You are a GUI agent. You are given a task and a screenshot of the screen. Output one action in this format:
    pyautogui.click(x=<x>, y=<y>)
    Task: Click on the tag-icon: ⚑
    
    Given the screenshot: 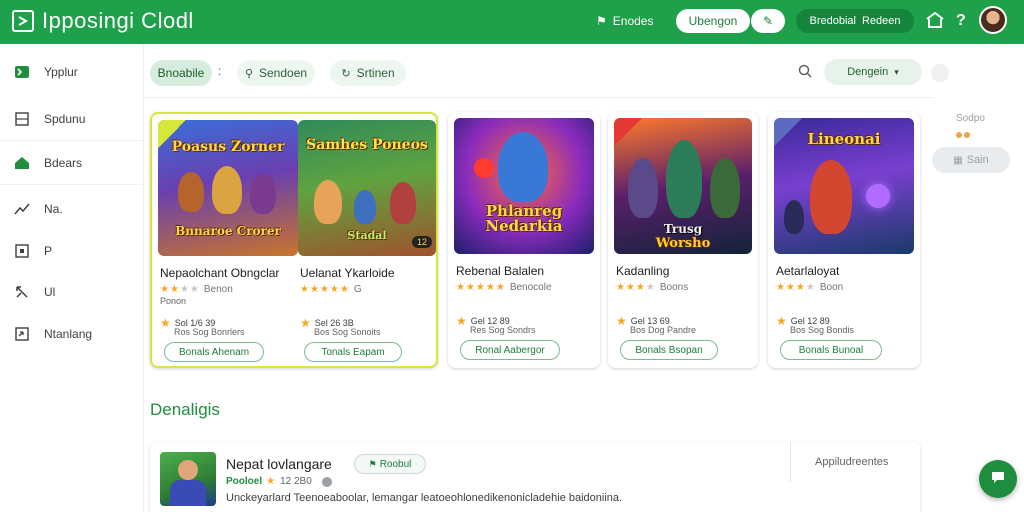 What is the action you would take?
    pyautogui.click(x=372, y=463)
    